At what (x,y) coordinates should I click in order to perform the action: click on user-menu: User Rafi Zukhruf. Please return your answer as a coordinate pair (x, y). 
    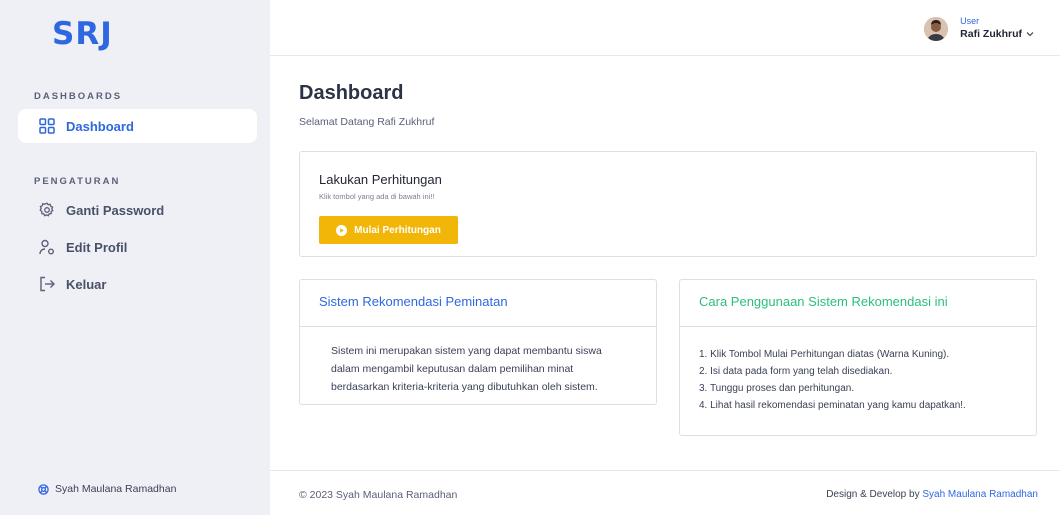
    Looking at the image, I should click on (979, 28).